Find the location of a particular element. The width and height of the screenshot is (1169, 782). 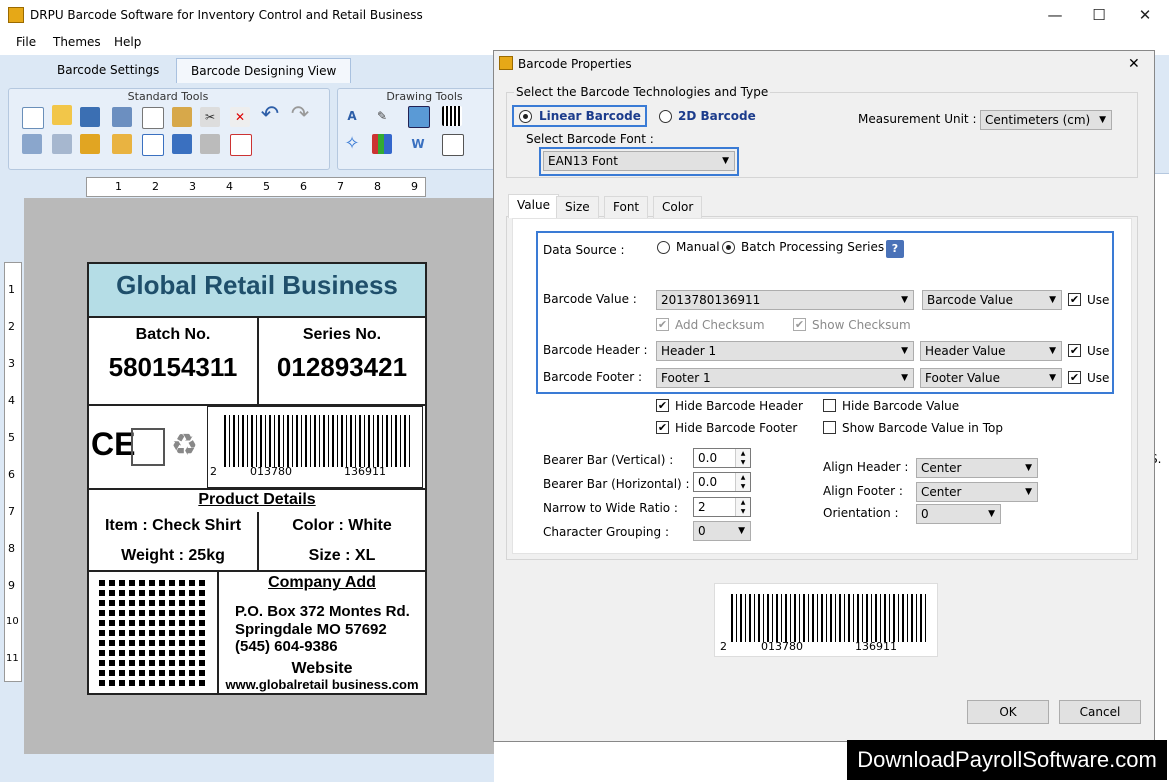

show-value-top-checkbox is located at coordinates (829, 427).